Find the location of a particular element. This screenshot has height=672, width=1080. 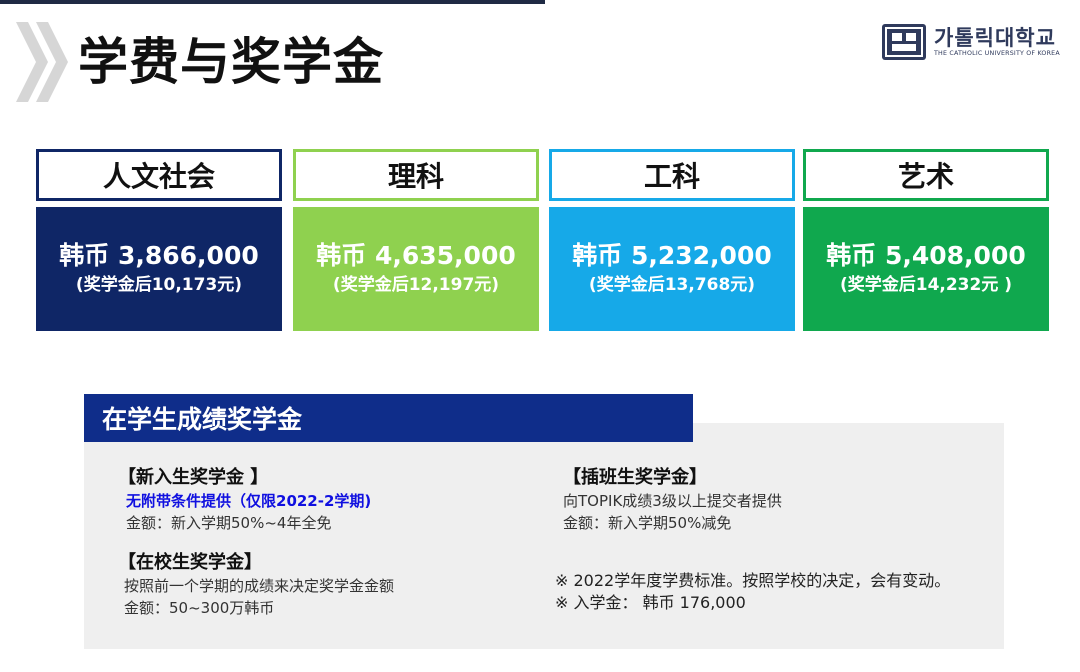

tuition-note: (奖学金后10,173元) is located at coordinates (159, 285).